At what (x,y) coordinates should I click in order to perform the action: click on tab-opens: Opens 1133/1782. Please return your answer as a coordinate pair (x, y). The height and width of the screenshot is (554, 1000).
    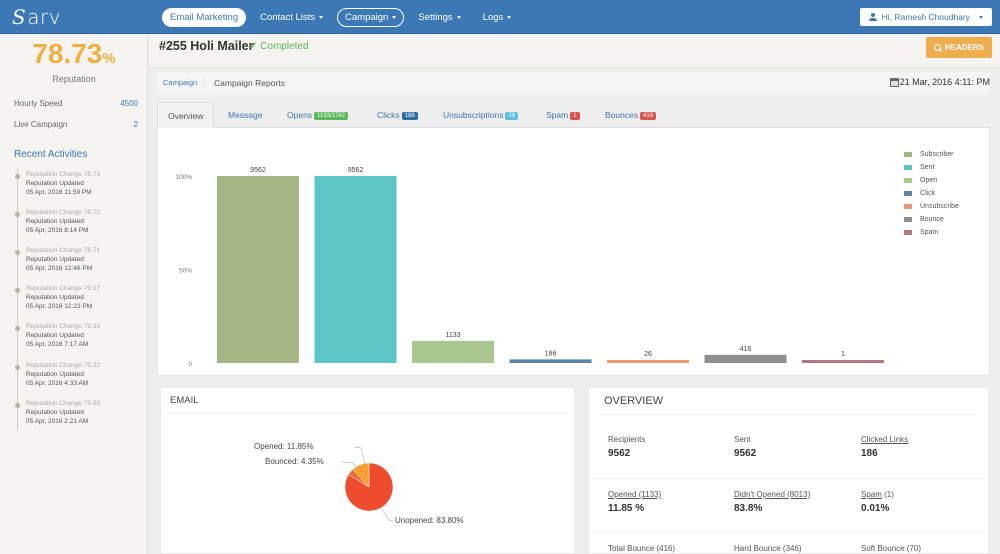
    Looking at the image, I should click on (317, 115).